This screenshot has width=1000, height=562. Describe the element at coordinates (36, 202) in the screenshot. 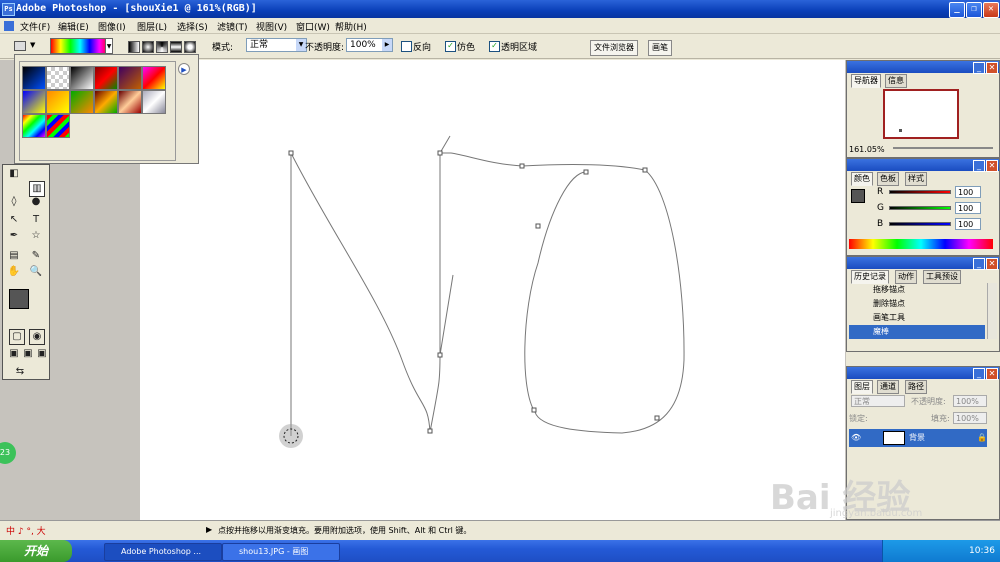

I see `burn-tool-icon: ●` at that location.